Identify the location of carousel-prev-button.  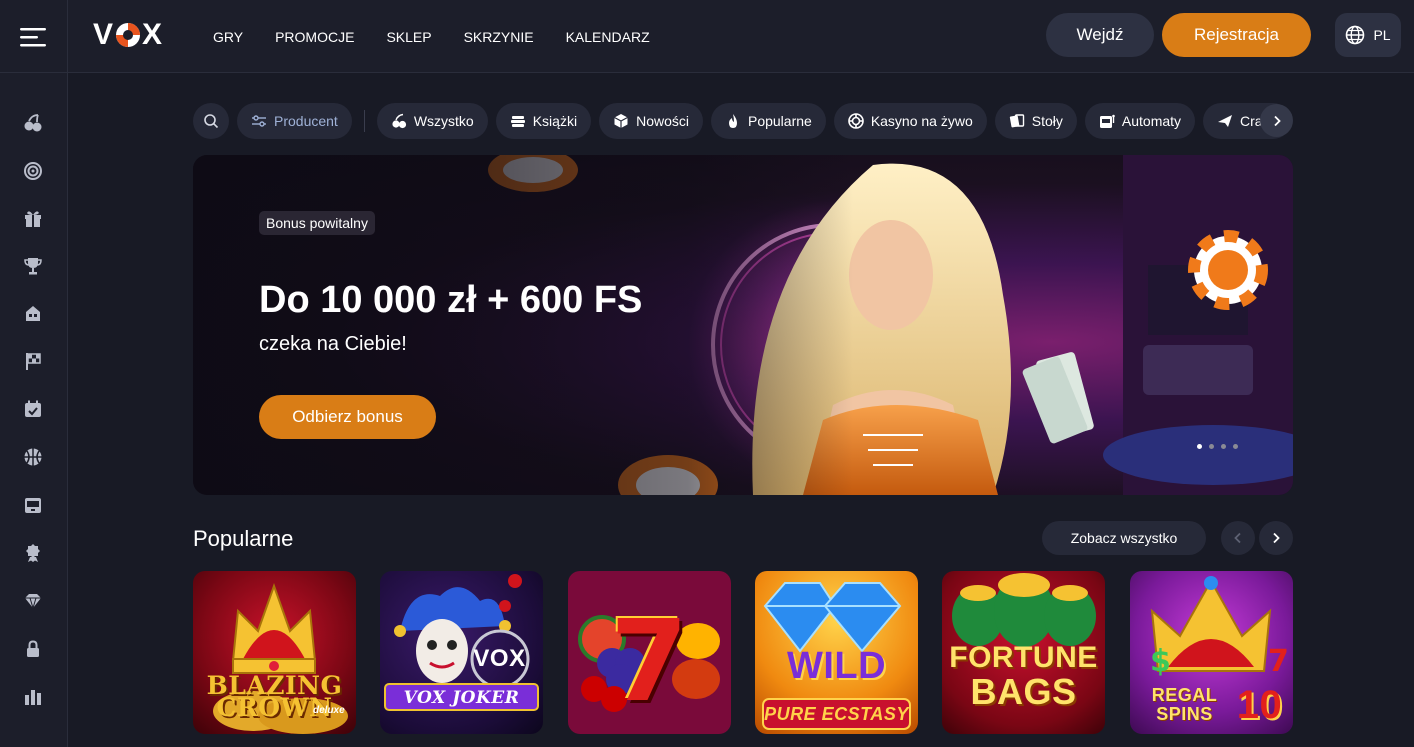
(1238, 538).